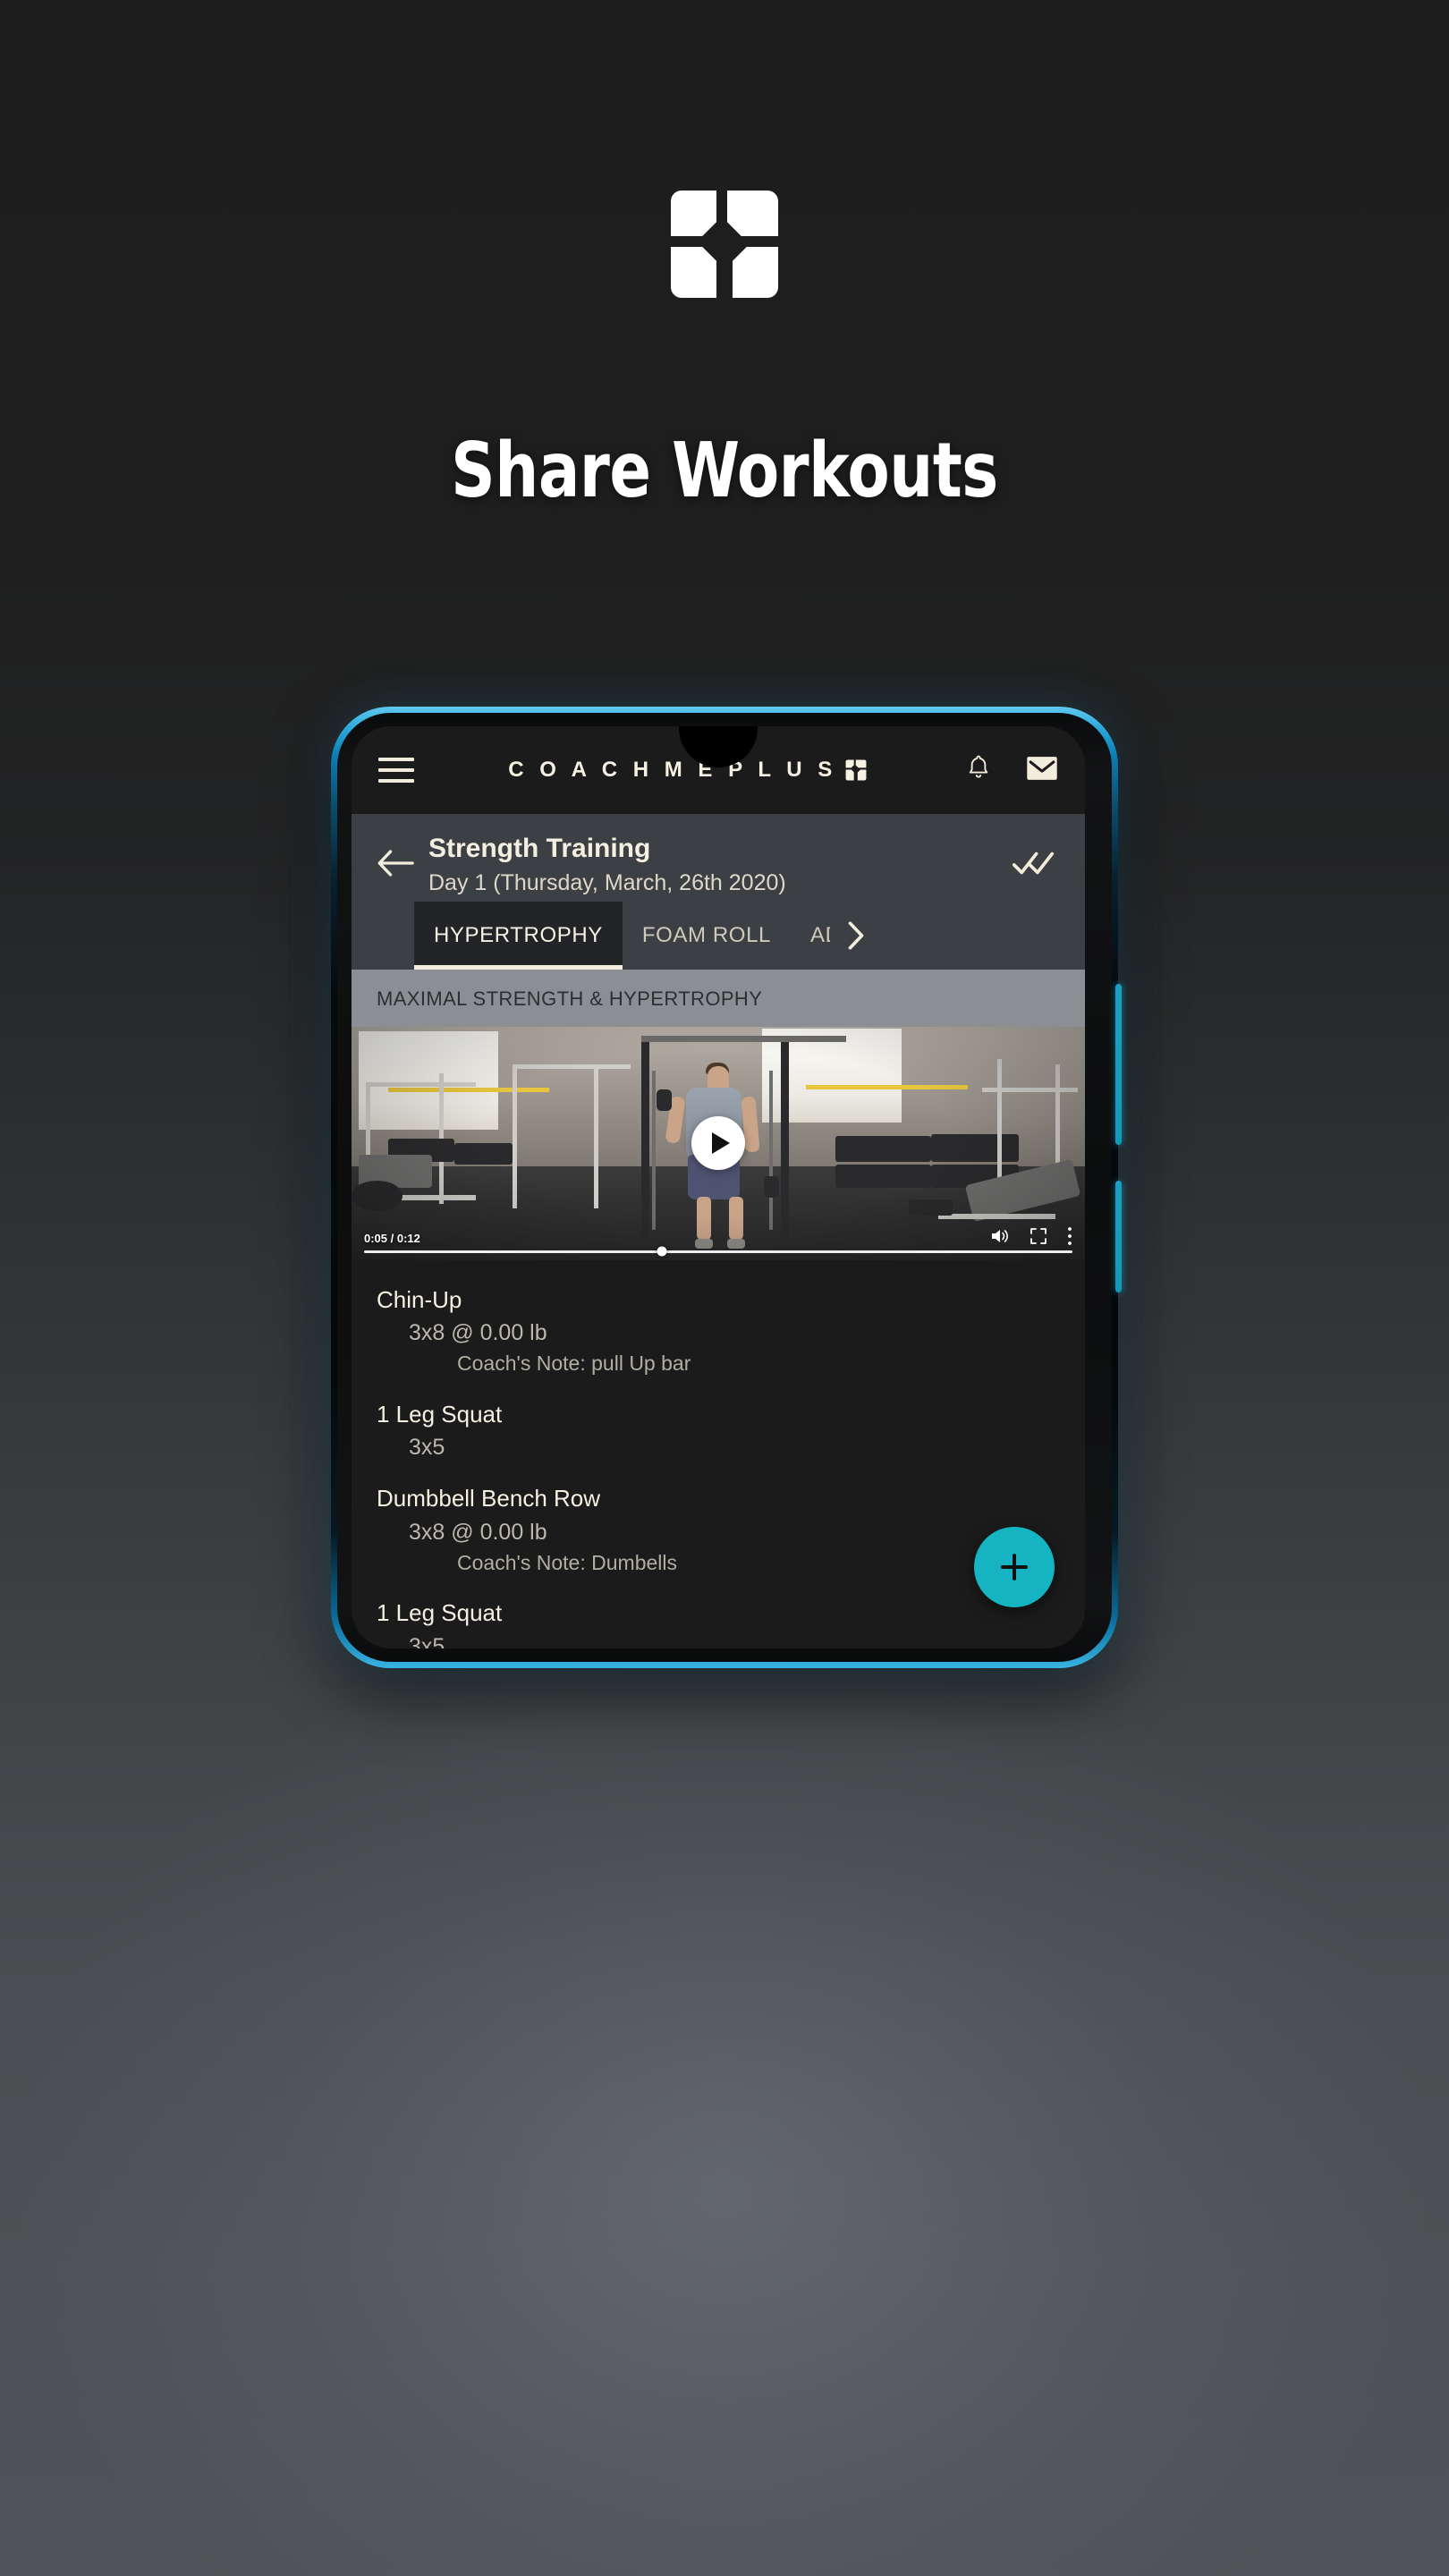 This screenshot has width=1449, height=2576. I want to click on double-check-icon, so click(1036, 858).